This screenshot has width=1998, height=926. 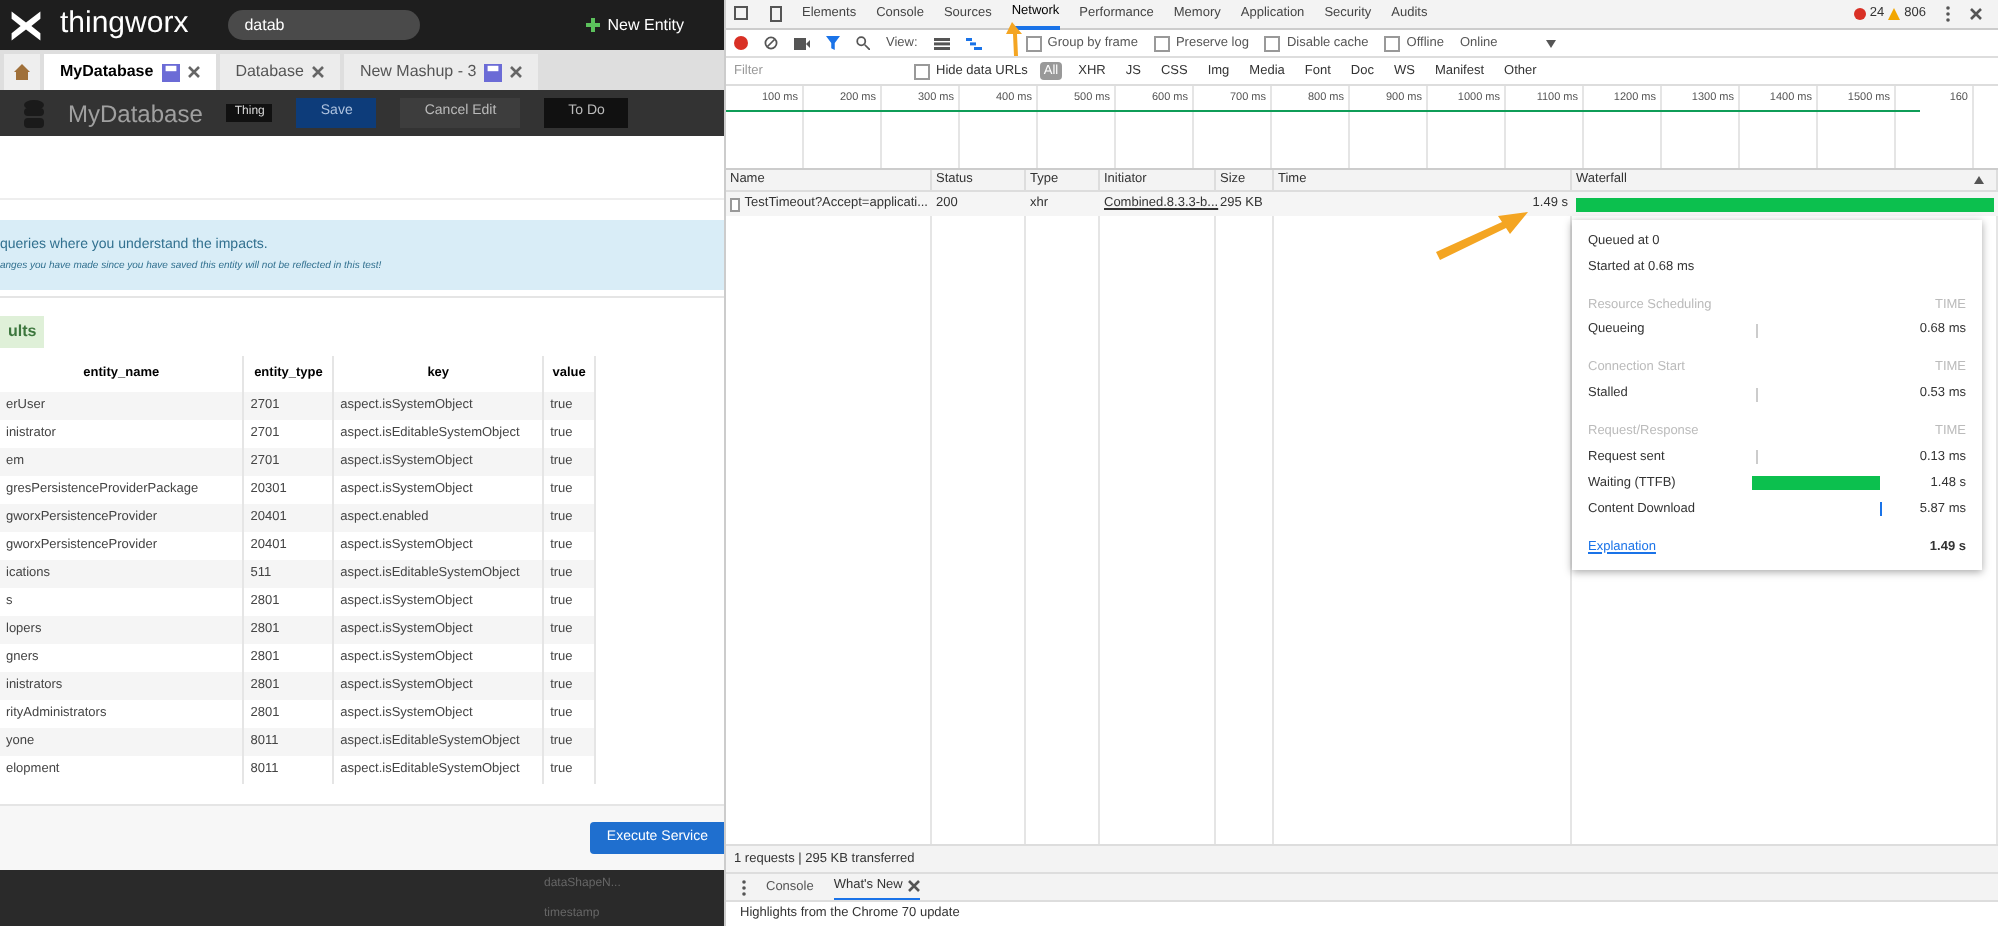 What do you see at coordinates (34, 113) in the screenshot?
I see `database-icon` at bounding box center [34, 113].